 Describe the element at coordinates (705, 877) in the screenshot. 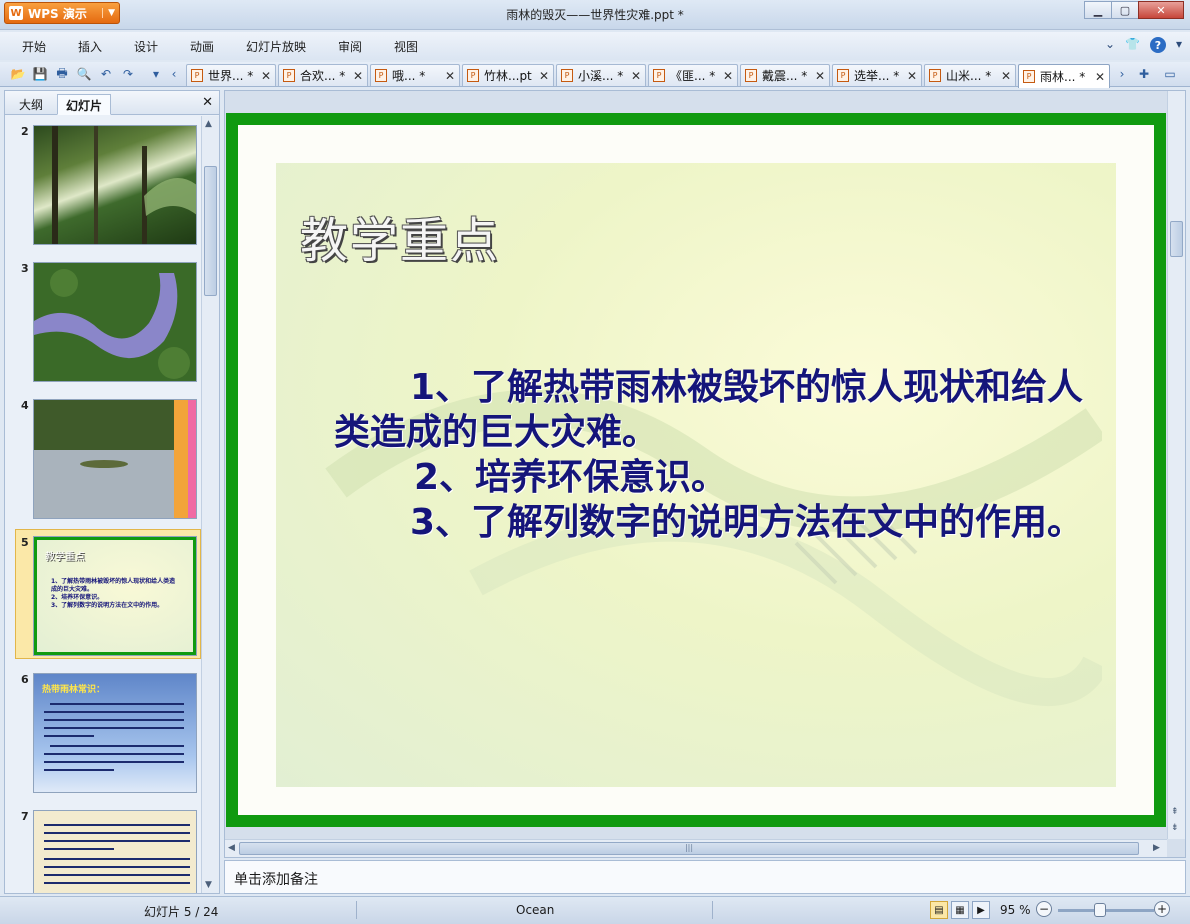

I see `notes-pane: 单击添加备注` at that location.